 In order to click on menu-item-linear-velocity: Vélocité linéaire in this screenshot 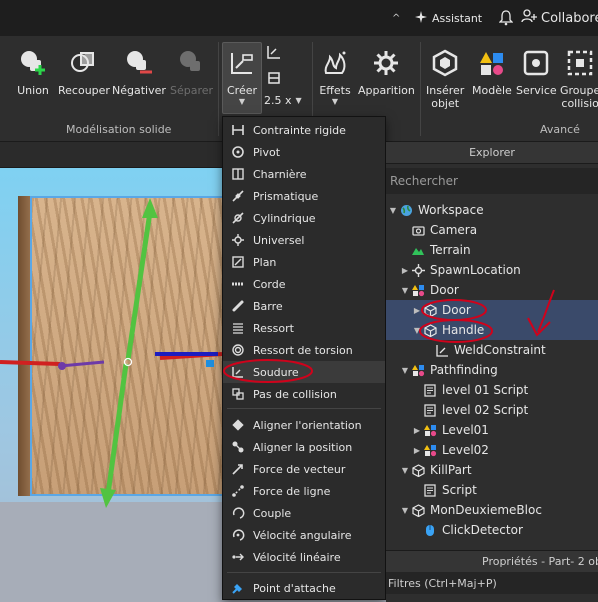, I will do `click(304, 557)`.